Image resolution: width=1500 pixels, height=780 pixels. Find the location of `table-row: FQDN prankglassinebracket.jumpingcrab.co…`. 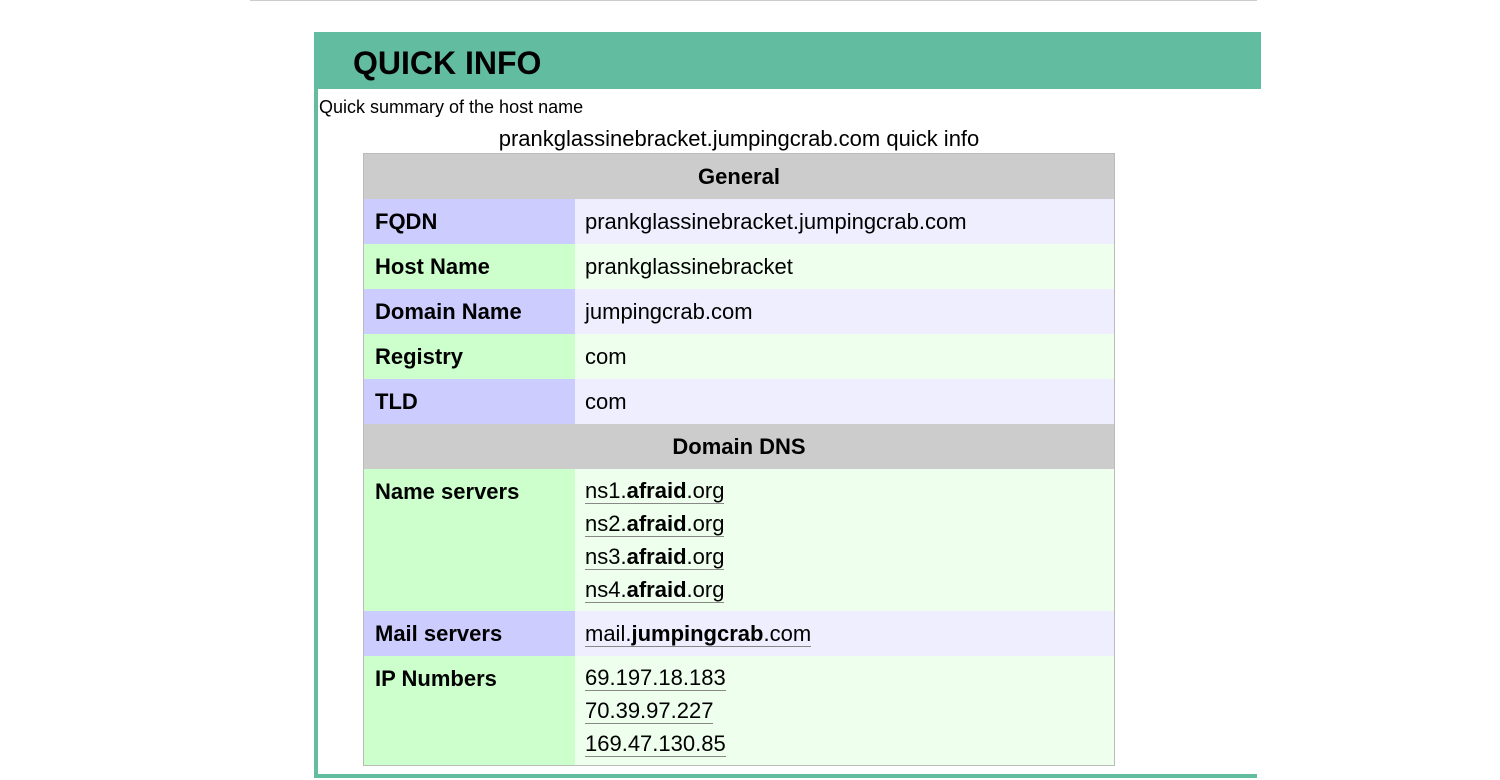

table-row: FQDN prankglassinebracket.jumpingcrab.co… is located at coordinates (739, 221).